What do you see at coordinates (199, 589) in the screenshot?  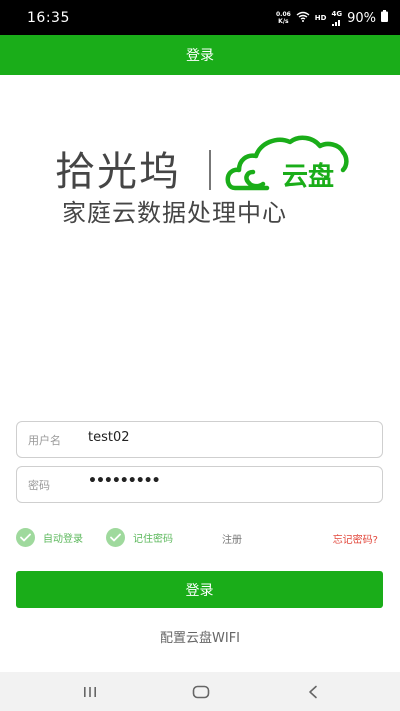 I see `login-button: 登录` at bounding box center [199, 589].